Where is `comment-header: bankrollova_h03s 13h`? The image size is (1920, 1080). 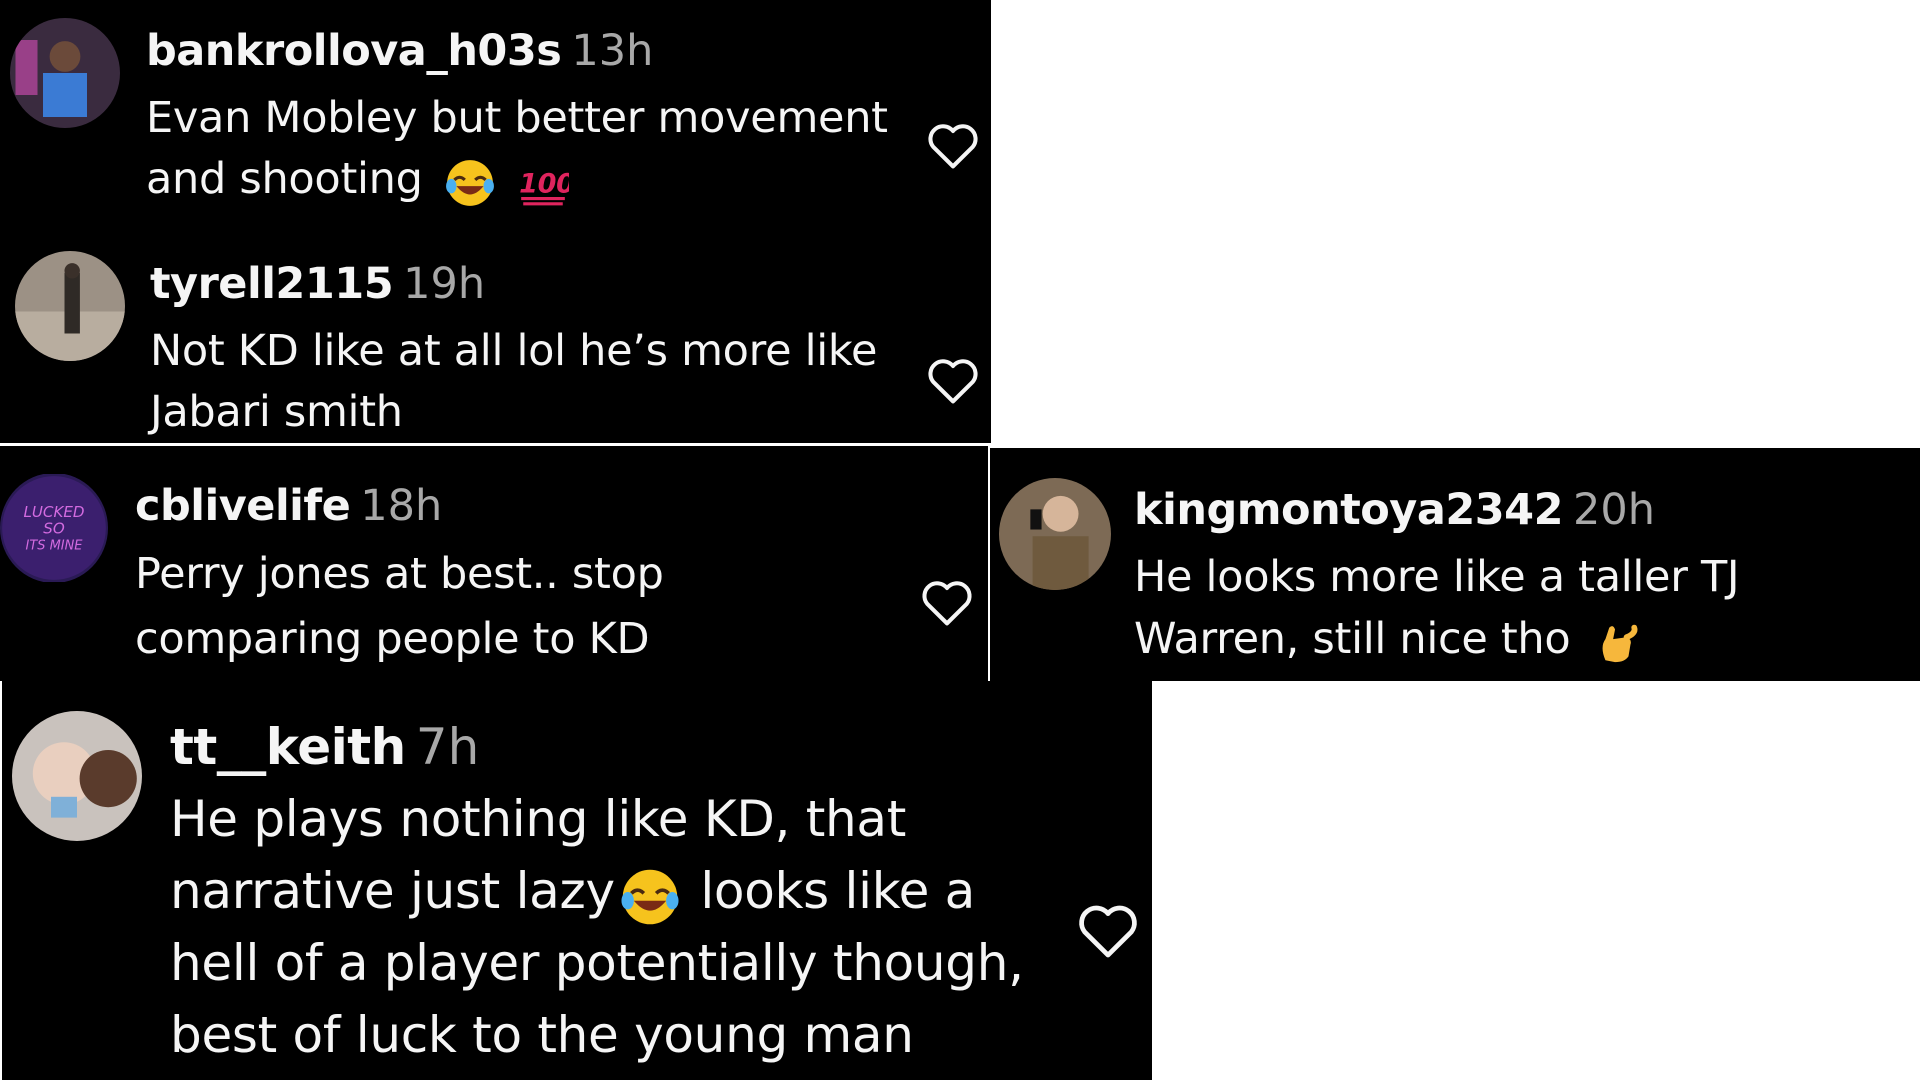 comment-header: bankrollova_h03s 13h is located at coordinates (399, 51).